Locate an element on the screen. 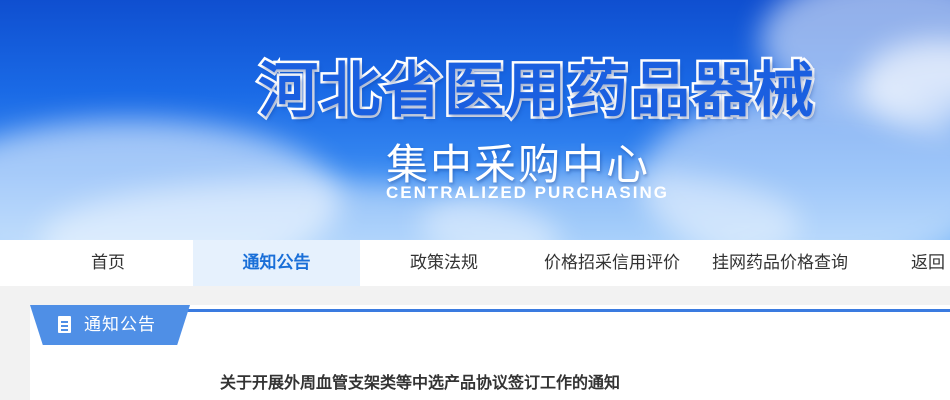 The height and width of the screenshot is (400, 950). nav-item-notices: 通知公告 is located at coordinates (276, 263).